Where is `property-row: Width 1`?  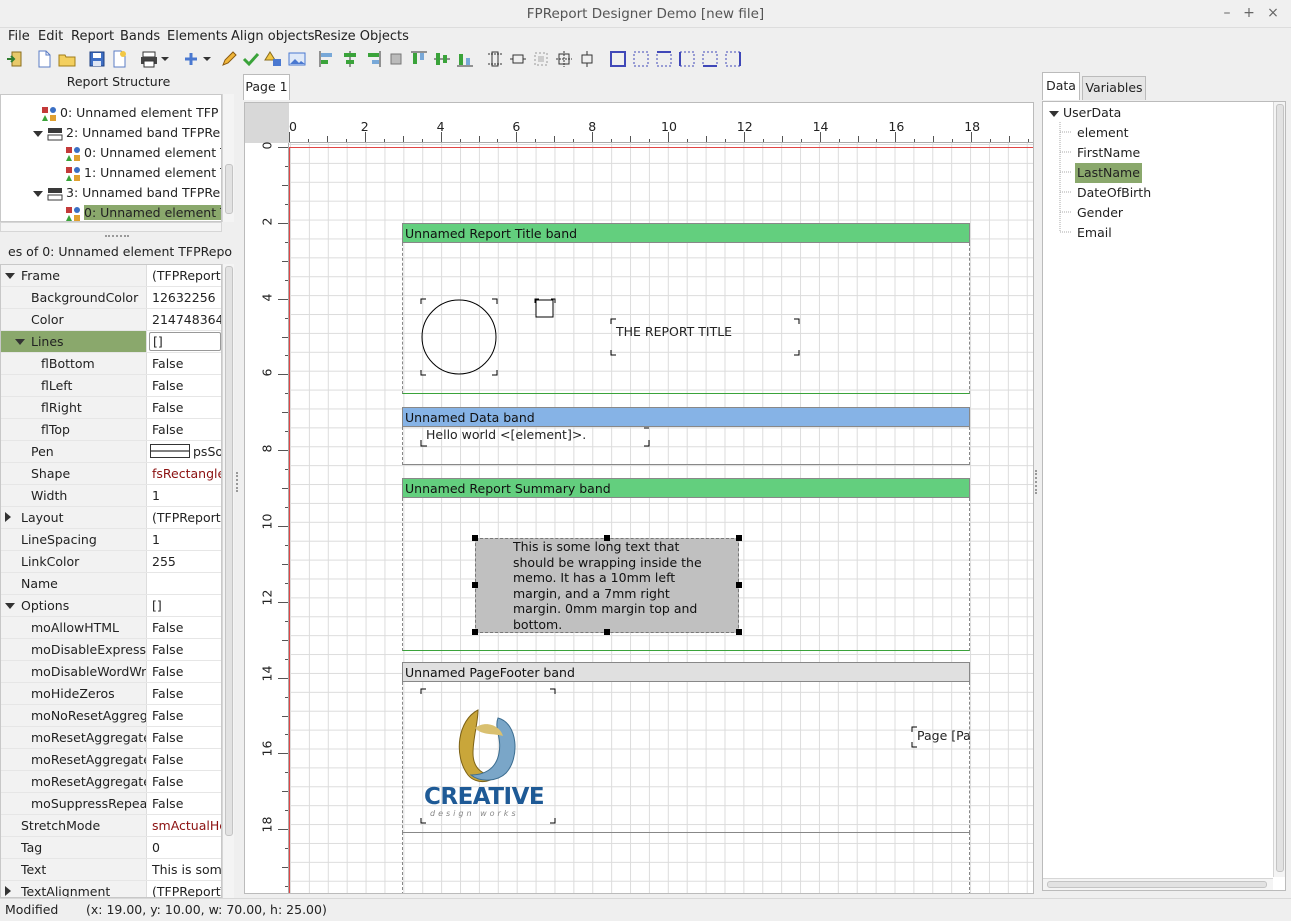 property-row: Width 1 is located at coordinates (111, 496).